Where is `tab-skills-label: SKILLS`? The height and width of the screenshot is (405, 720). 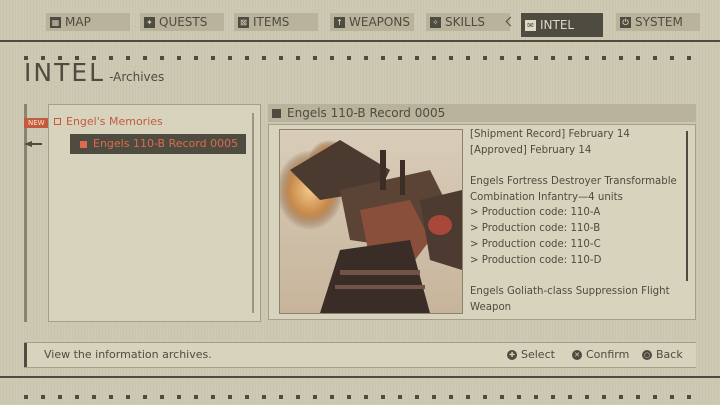 tab-skills-label: SKILLS is located at coordinates (465, 22).